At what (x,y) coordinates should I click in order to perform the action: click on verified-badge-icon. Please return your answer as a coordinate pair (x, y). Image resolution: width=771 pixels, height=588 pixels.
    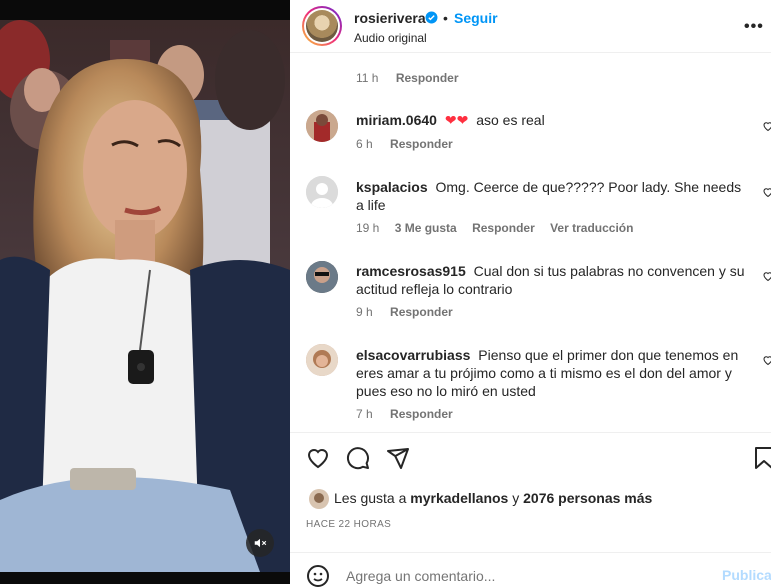
    Looking at the image, I should click on (431, 17).